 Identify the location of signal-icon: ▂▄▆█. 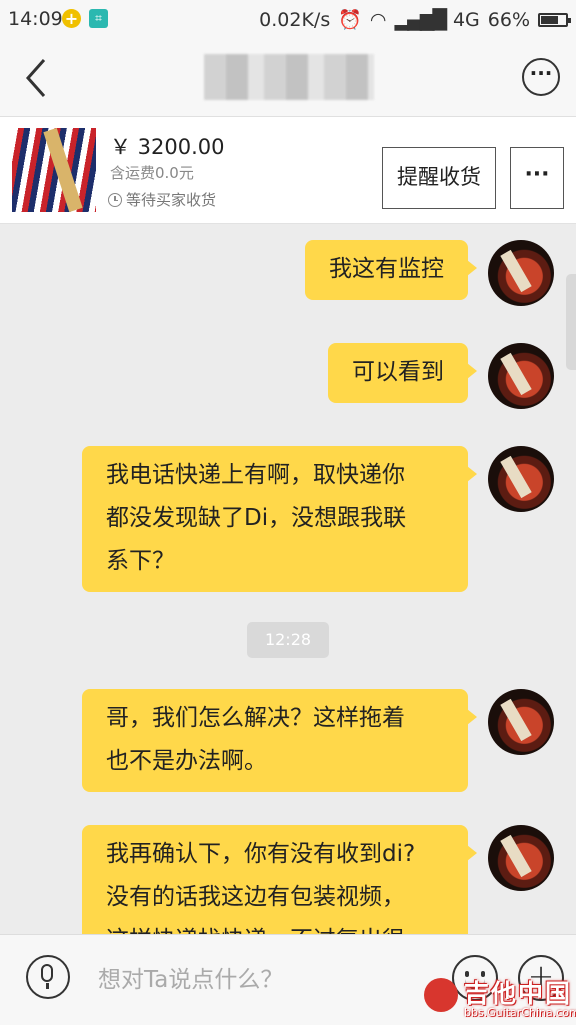
(420, 19).